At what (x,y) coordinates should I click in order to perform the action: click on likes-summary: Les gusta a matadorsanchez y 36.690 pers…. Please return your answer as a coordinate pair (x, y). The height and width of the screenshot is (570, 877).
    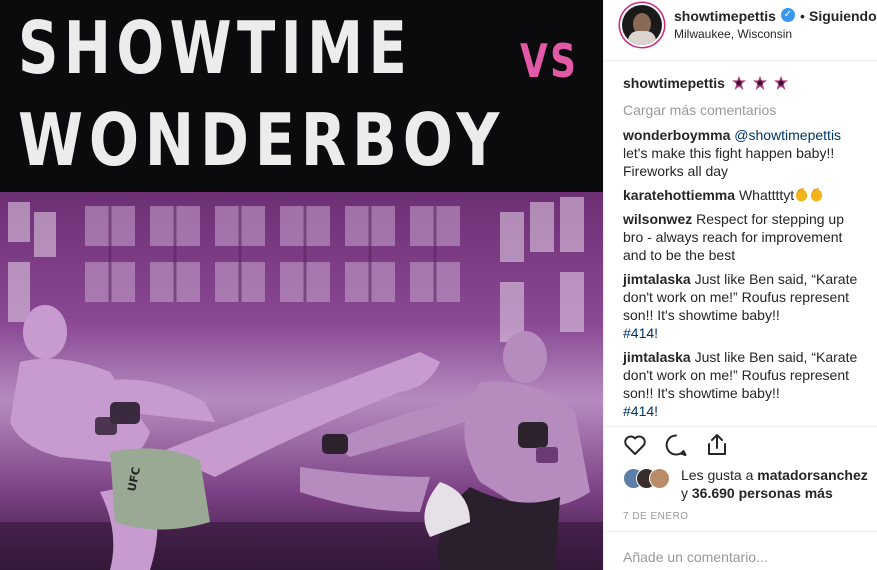
    Looking at the image, I should click on (745, 486).